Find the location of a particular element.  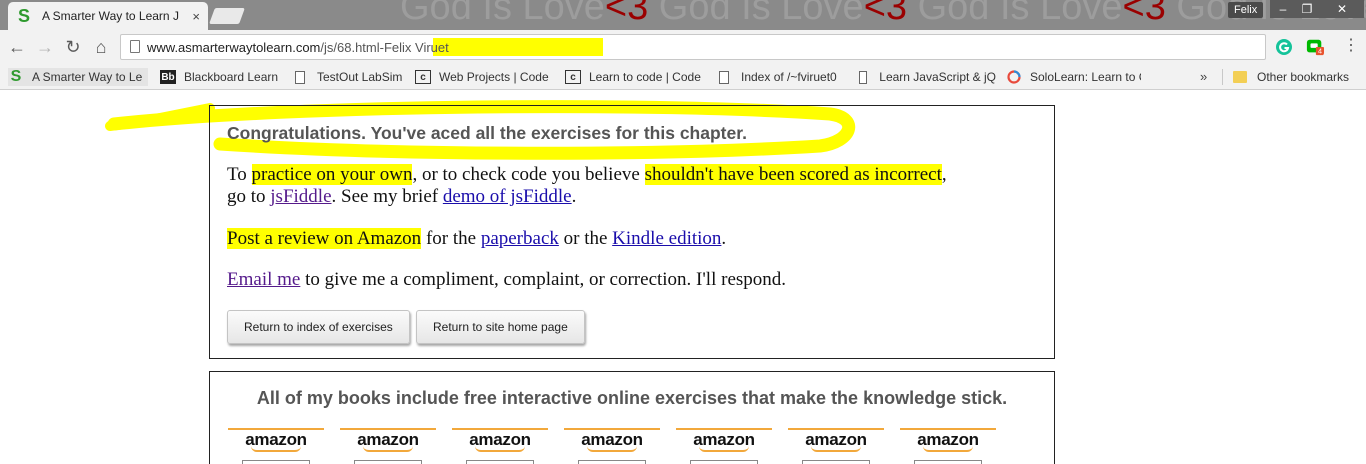

bookmark-learn-javascript: Learn JavaScript & jQ is located at coordinates (926, 77).